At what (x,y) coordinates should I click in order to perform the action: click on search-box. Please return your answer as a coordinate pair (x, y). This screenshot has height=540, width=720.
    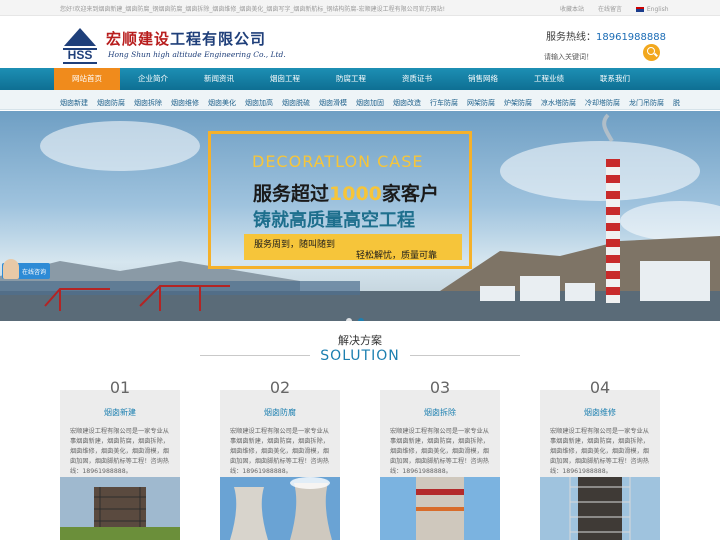
    Looking at the image, I should click on (600, 55).